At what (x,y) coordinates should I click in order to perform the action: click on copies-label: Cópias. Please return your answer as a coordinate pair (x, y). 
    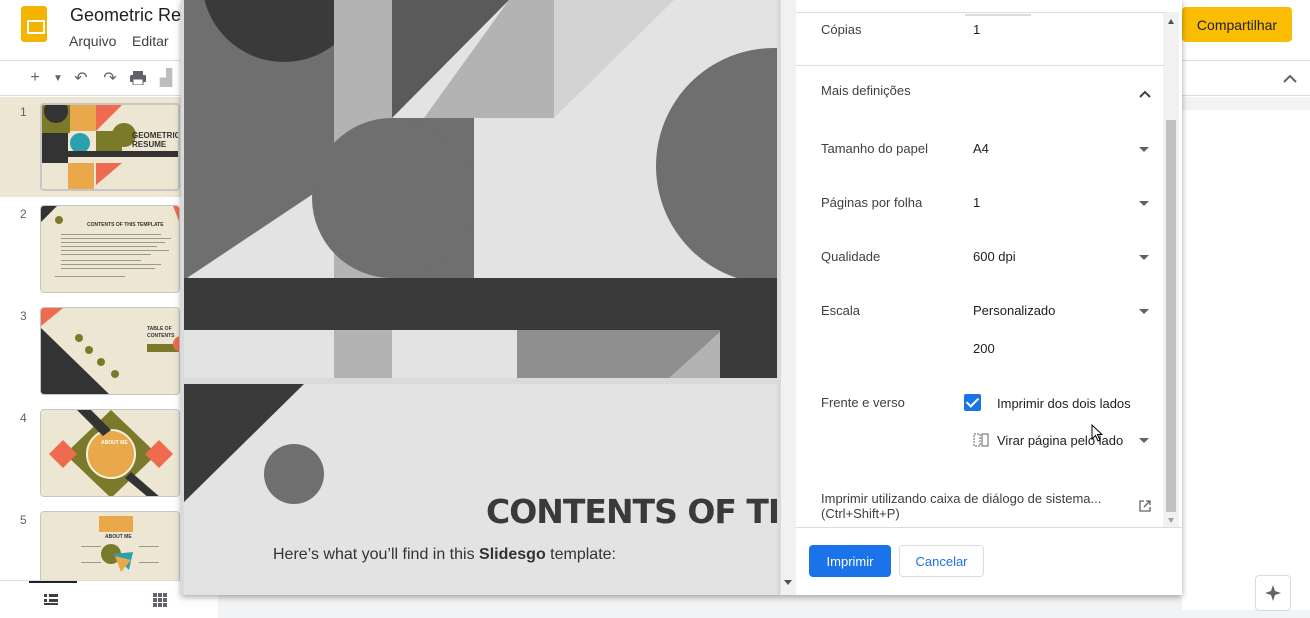
    Looking at the image, I should click on (841, 29).